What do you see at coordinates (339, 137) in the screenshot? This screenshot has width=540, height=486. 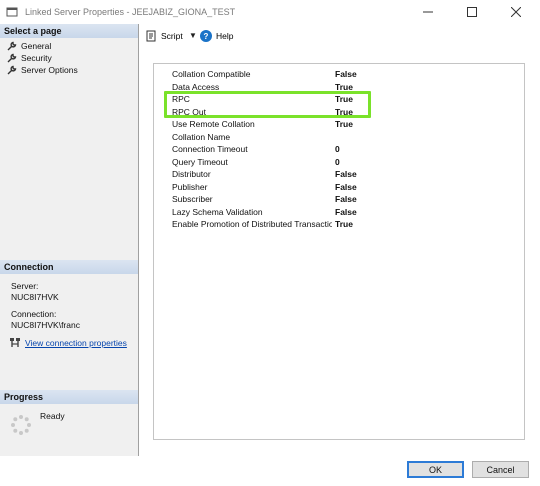 I see `option-row: Collation Name` at bounding box center [339, 137].